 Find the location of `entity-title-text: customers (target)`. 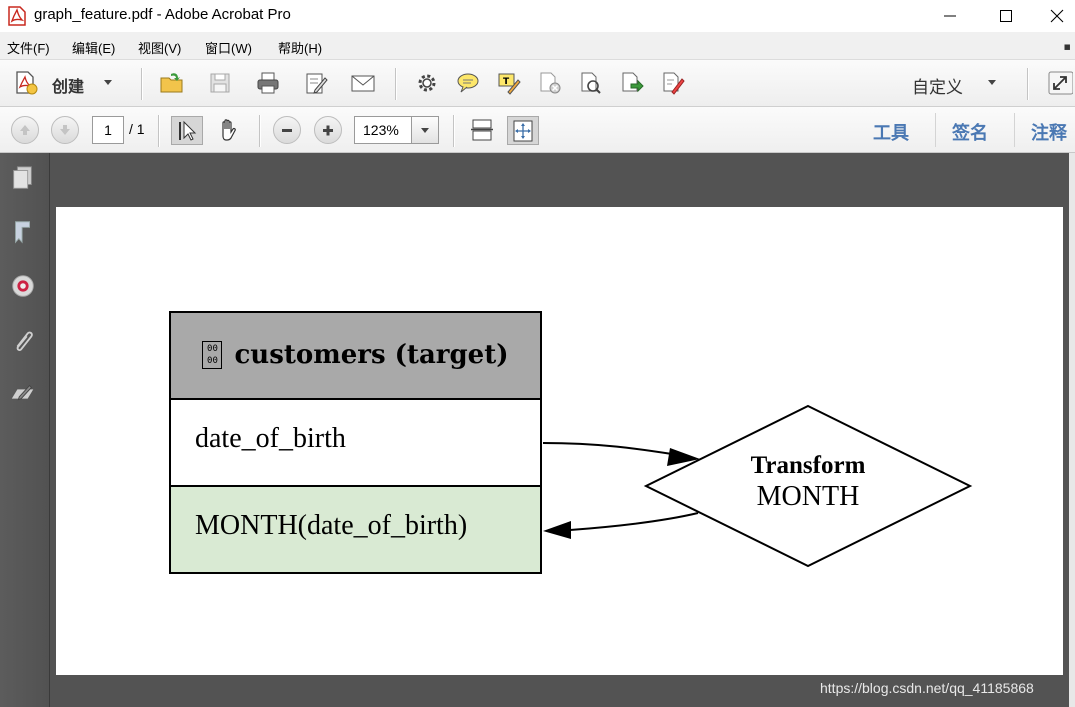

entity-title-text: customers (target) is located at coordinates (371, 355).